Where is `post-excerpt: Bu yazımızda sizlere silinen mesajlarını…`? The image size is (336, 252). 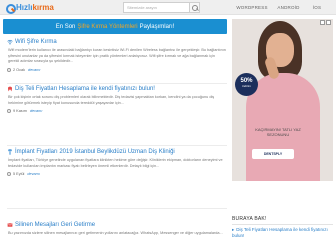
post-excerpt: Bu yazımızda sizlere silinen mesajlarını… is located at coordinates (115, 233).